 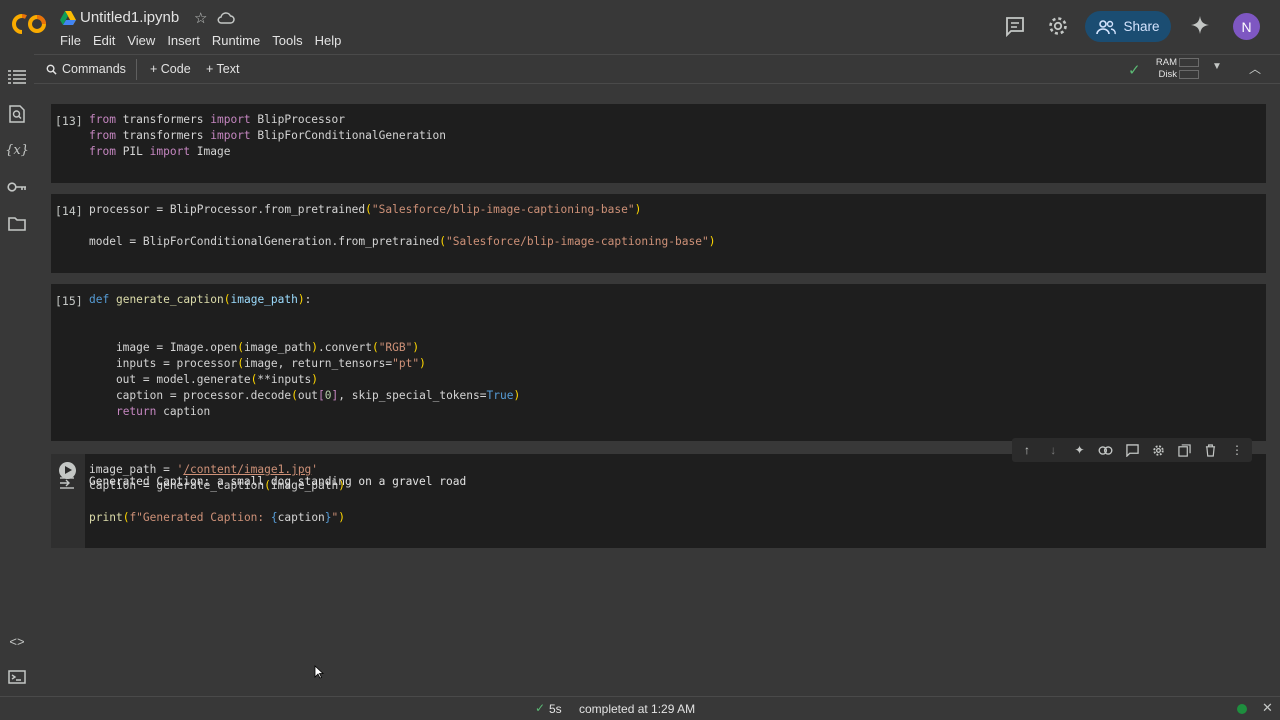 I want to click on menu-bar: File Edit View Insert Runtime Tools Help, so click(x=206, y=40).